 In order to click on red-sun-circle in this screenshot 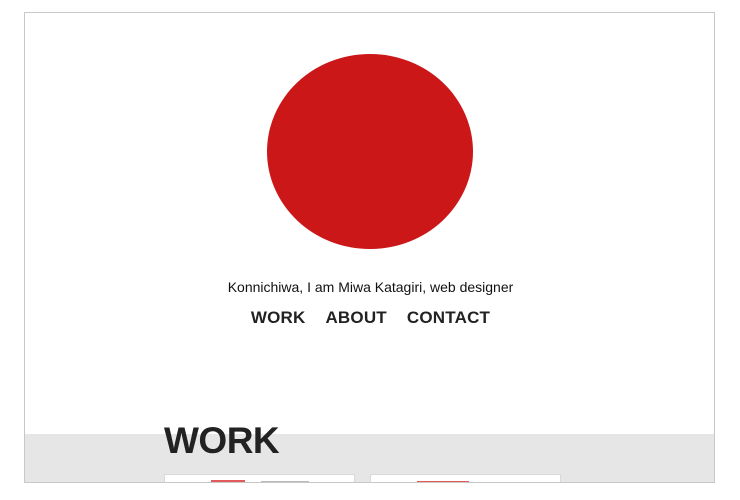, I will do `click(370, 151)`.